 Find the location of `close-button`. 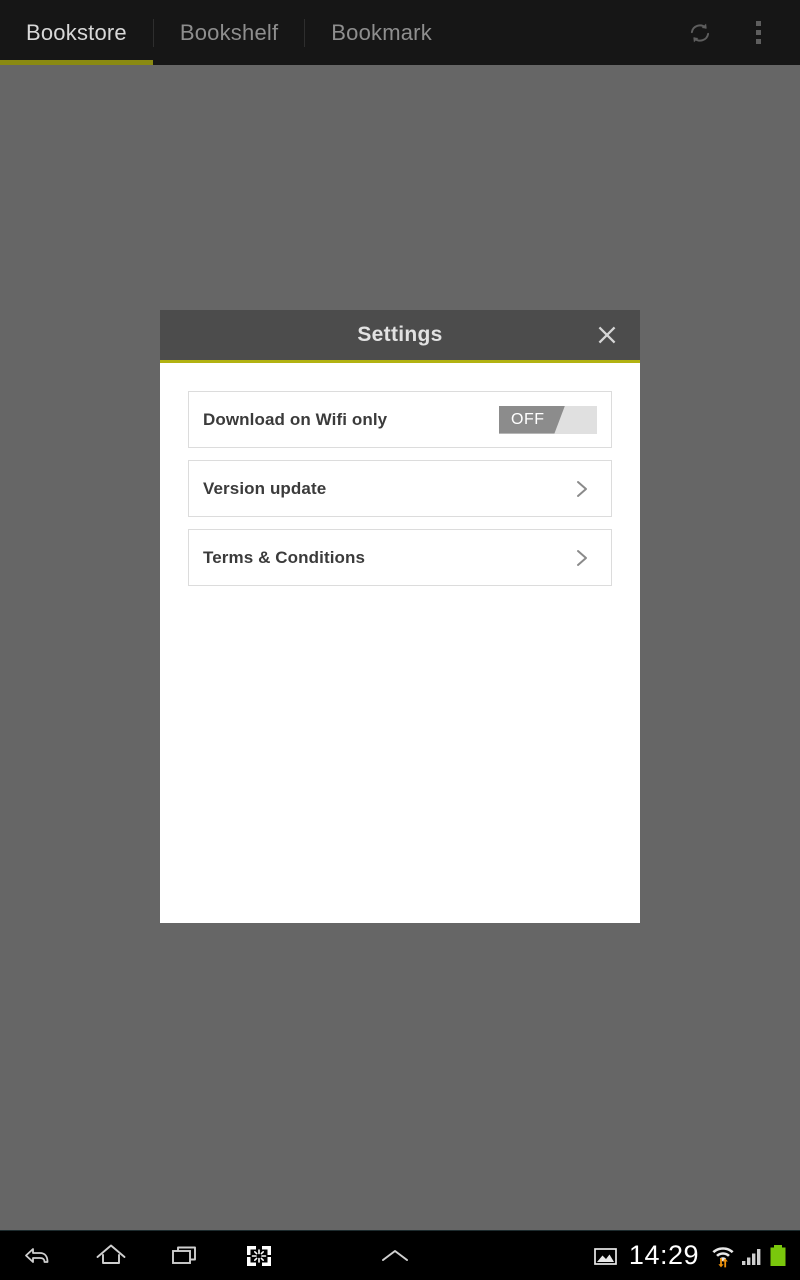

close-button is located at coordinates (607, 335).